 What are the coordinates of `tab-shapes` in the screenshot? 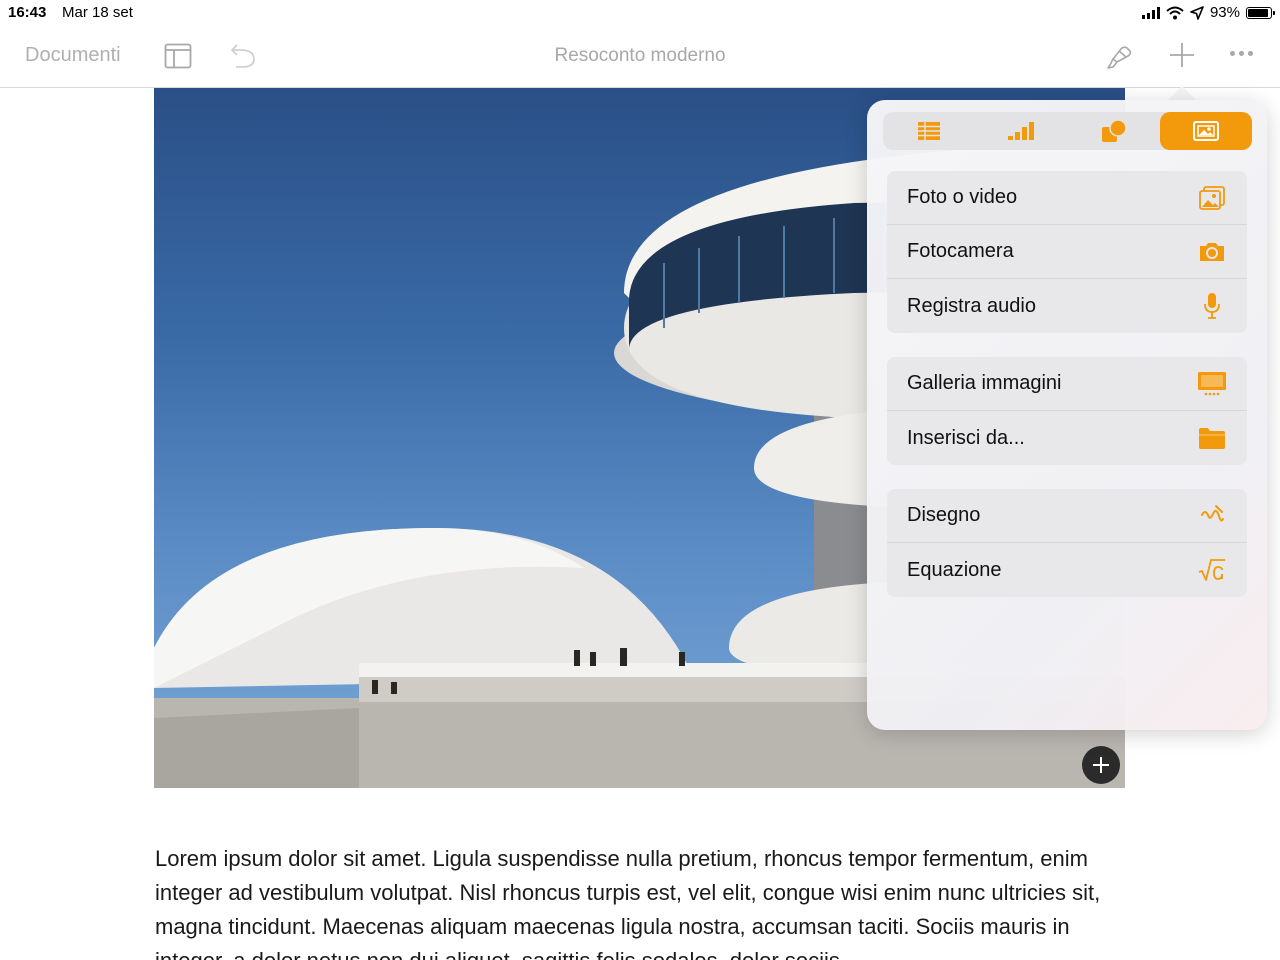 It's located at (1114, 131).